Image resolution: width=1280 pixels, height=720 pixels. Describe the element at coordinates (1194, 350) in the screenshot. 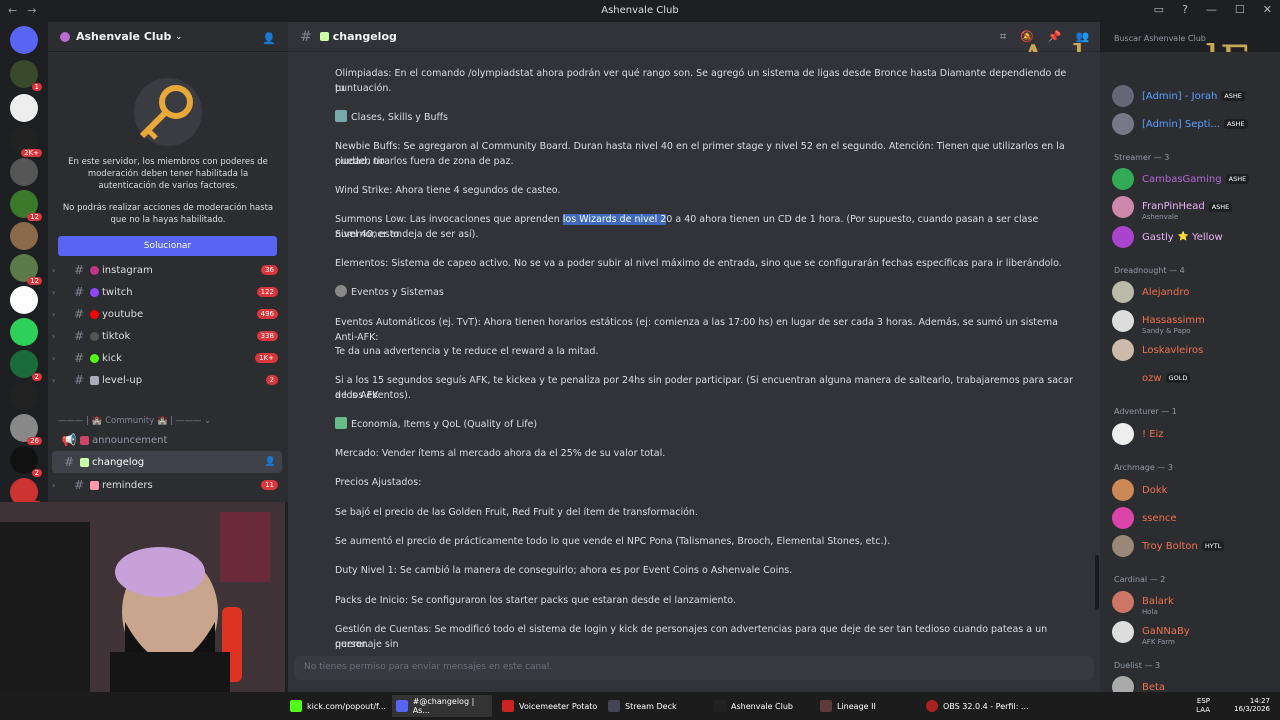

I see `member-item: Loskavleiros` at that location.